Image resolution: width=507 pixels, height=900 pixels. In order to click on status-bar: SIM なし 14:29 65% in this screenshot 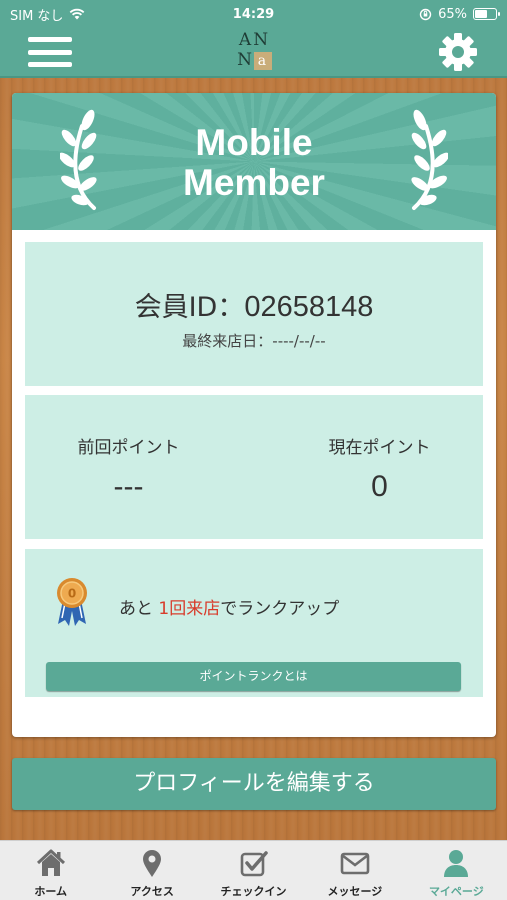, I will do `click(253, 14)`.